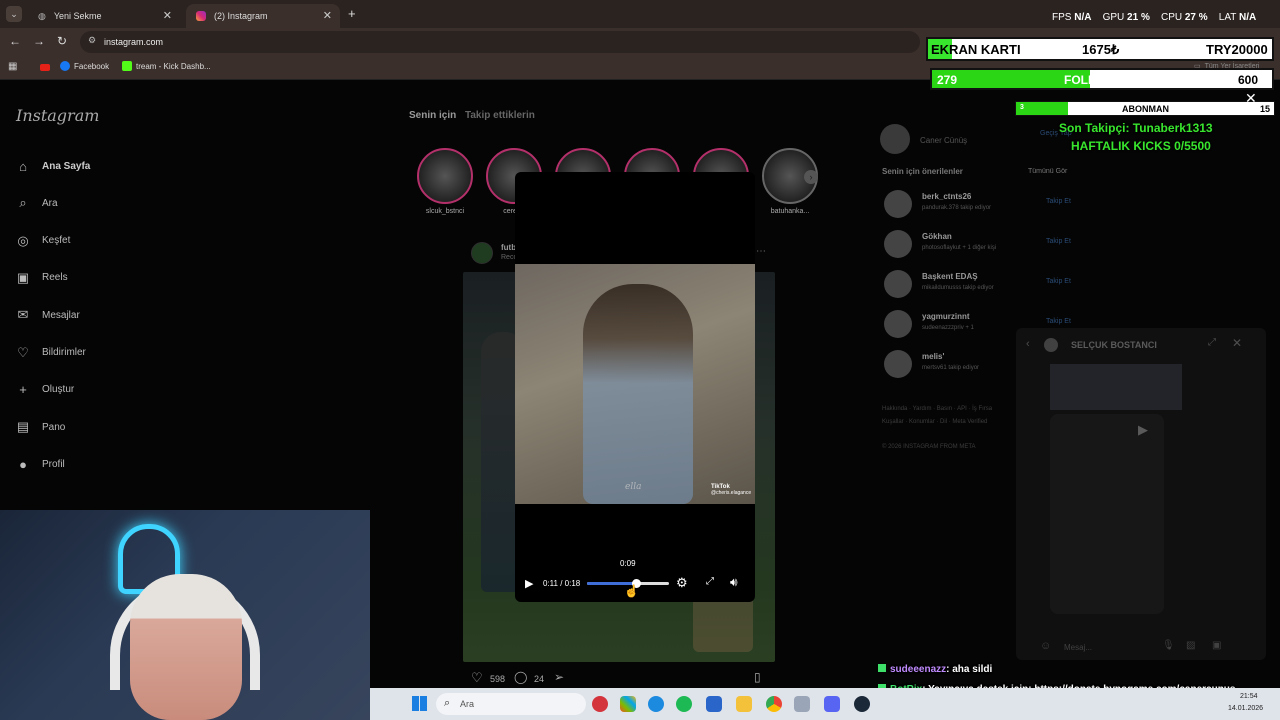  What do you see at coordinates (1107, 514) in the screenshot?
I see `dm-shared-video: ▶` at bounding box center [1107, 514].